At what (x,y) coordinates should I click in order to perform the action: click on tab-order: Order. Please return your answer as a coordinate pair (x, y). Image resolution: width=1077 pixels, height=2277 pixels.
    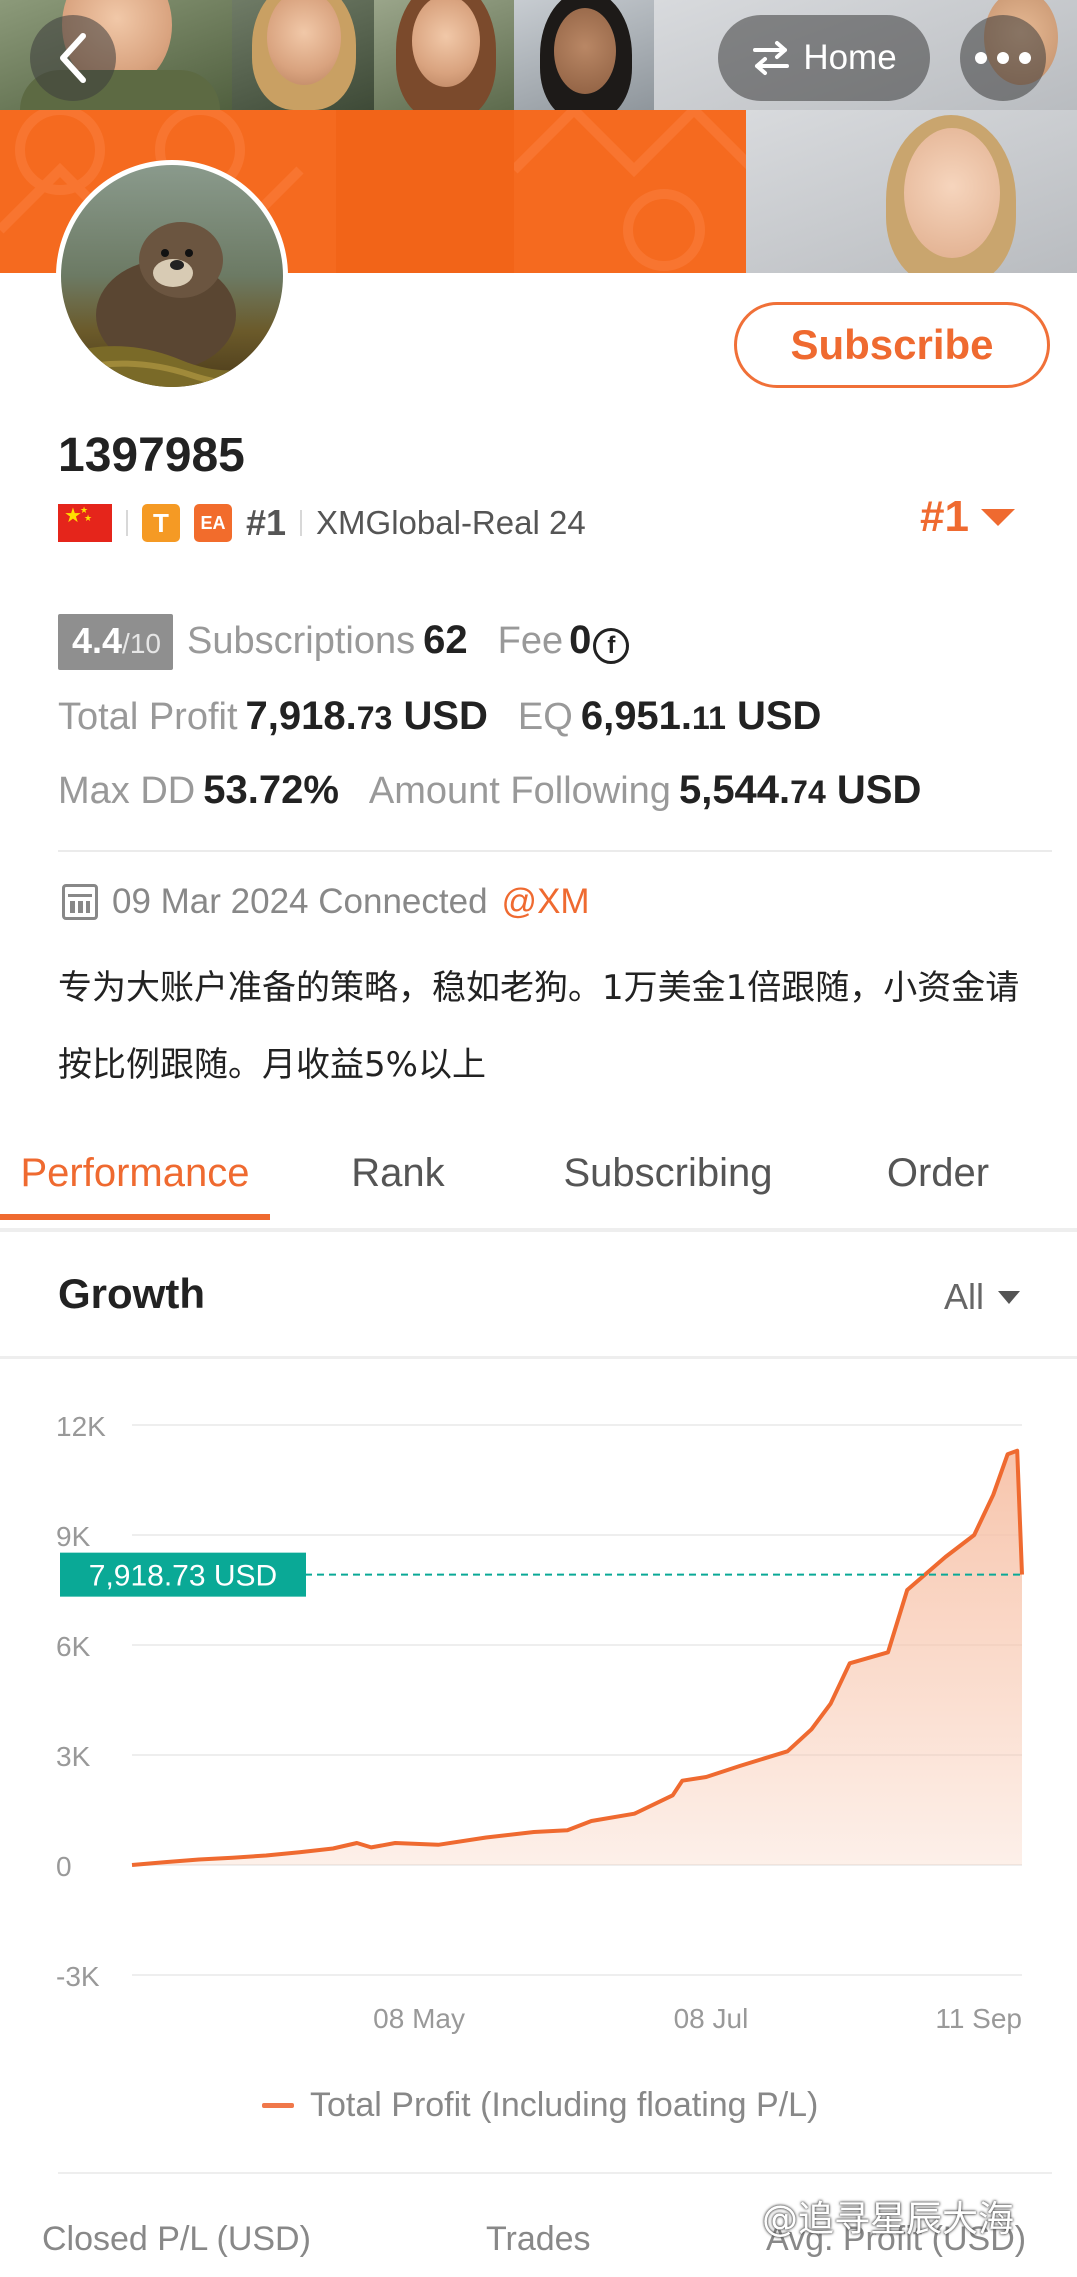
    Looking at the image, I should click on (938, 1173).